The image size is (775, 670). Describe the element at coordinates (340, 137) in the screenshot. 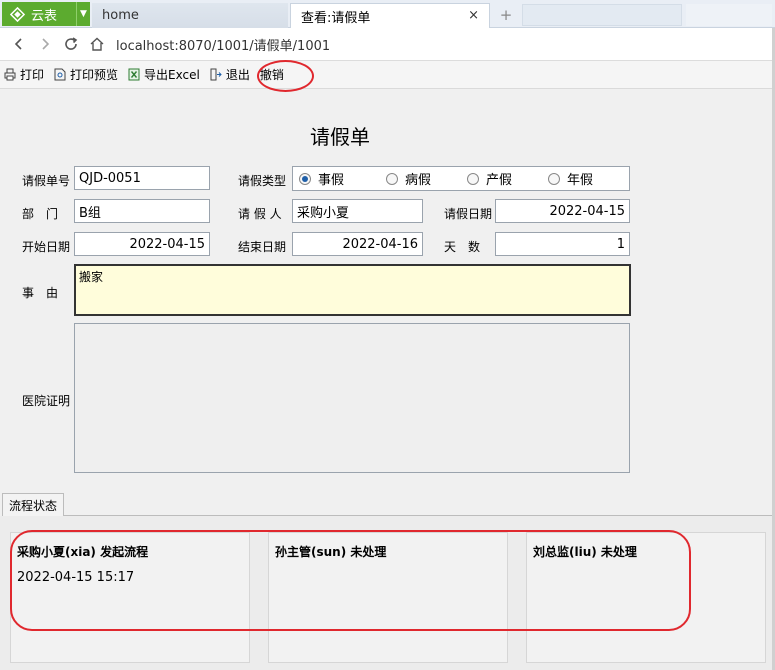

I see `page-title: 请假单` at that location.